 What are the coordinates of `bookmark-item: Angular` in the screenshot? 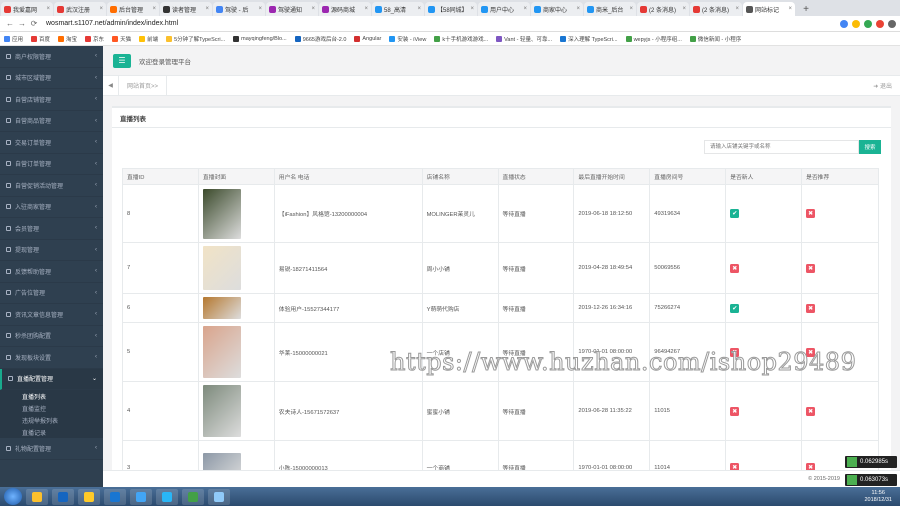 It's located at (367, 38).